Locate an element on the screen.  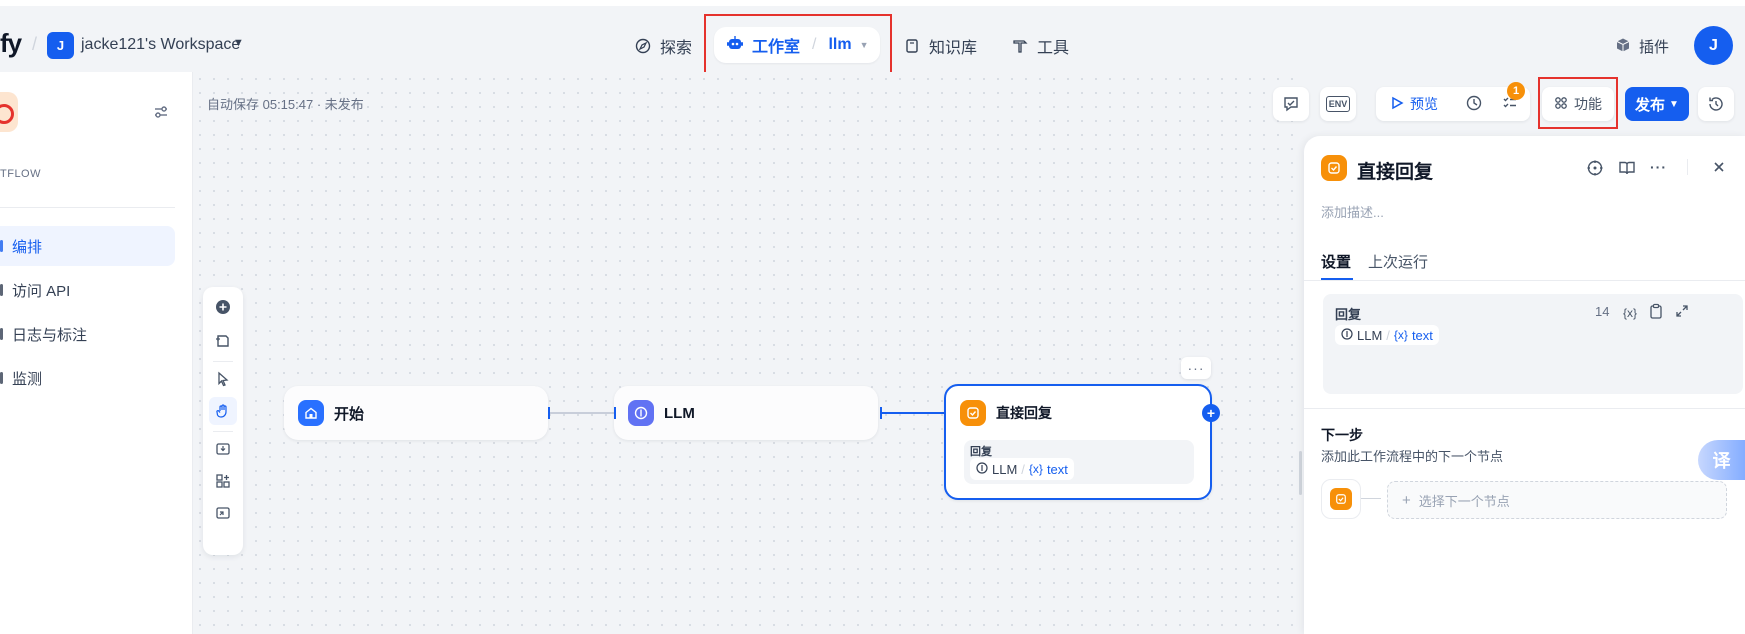
minimap-icon is located at coordinates (223, 513).